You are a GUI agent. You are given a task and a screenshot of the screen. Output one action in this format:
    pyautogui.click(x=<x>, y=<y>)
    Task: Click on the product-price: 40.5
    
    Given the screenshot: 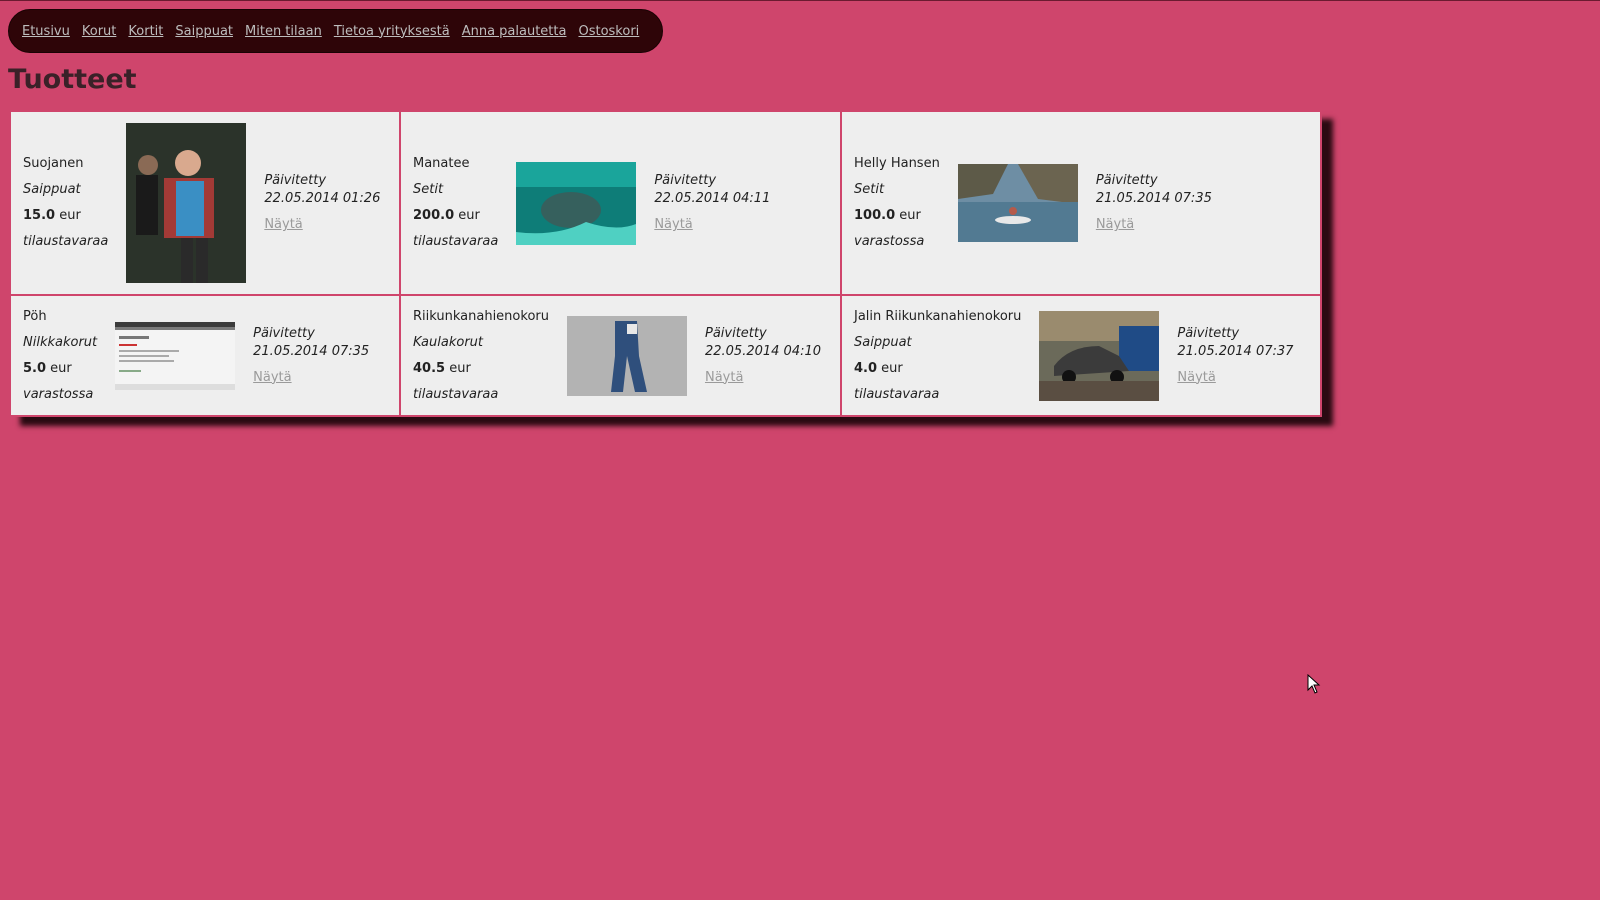 What is the action you would take?
    pyautogui.click(x=429, y=368)
    